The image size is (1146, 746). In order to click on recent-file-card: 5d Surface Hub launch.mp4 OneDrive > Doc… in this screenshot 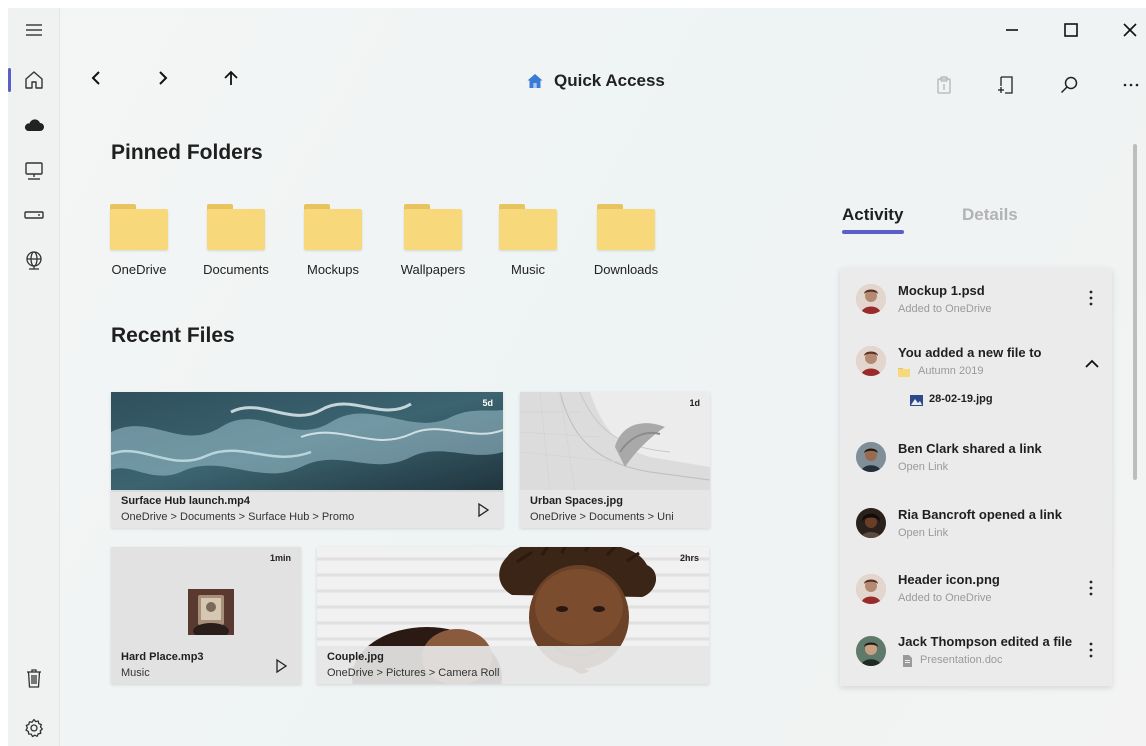, I will do `click(307, 460)`.